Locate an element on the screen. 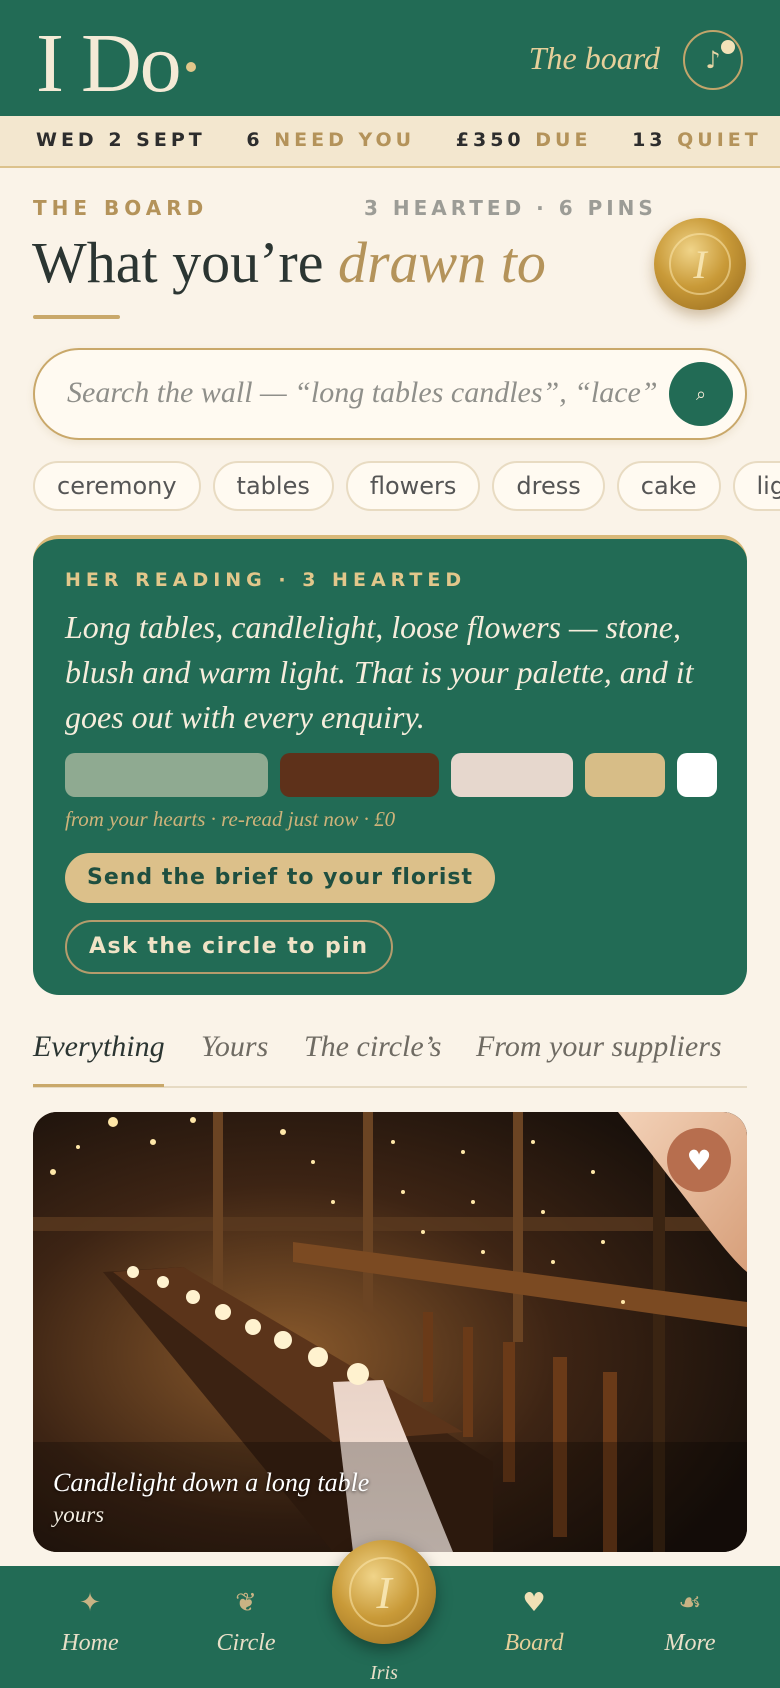  search-icon: ⌕ is located at coordinates (701, 394).